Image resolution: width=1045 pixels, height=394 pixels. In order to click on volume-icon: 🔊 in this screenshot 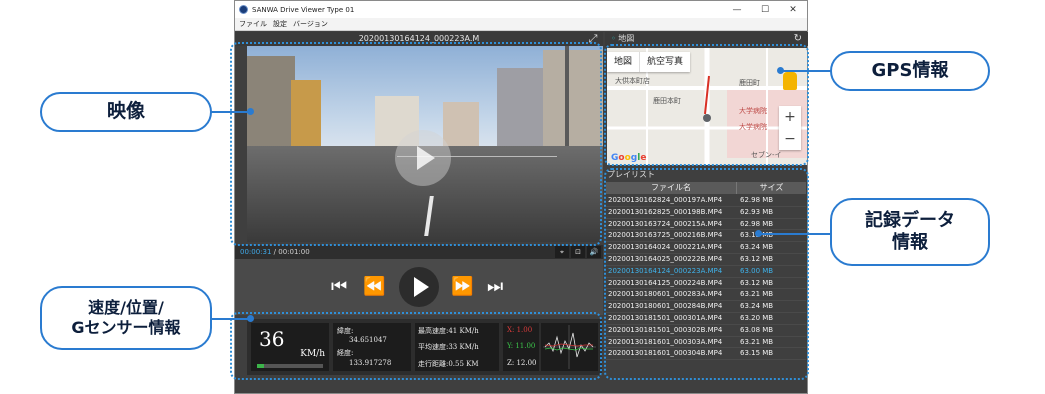, I will do `click(594, 252)`.